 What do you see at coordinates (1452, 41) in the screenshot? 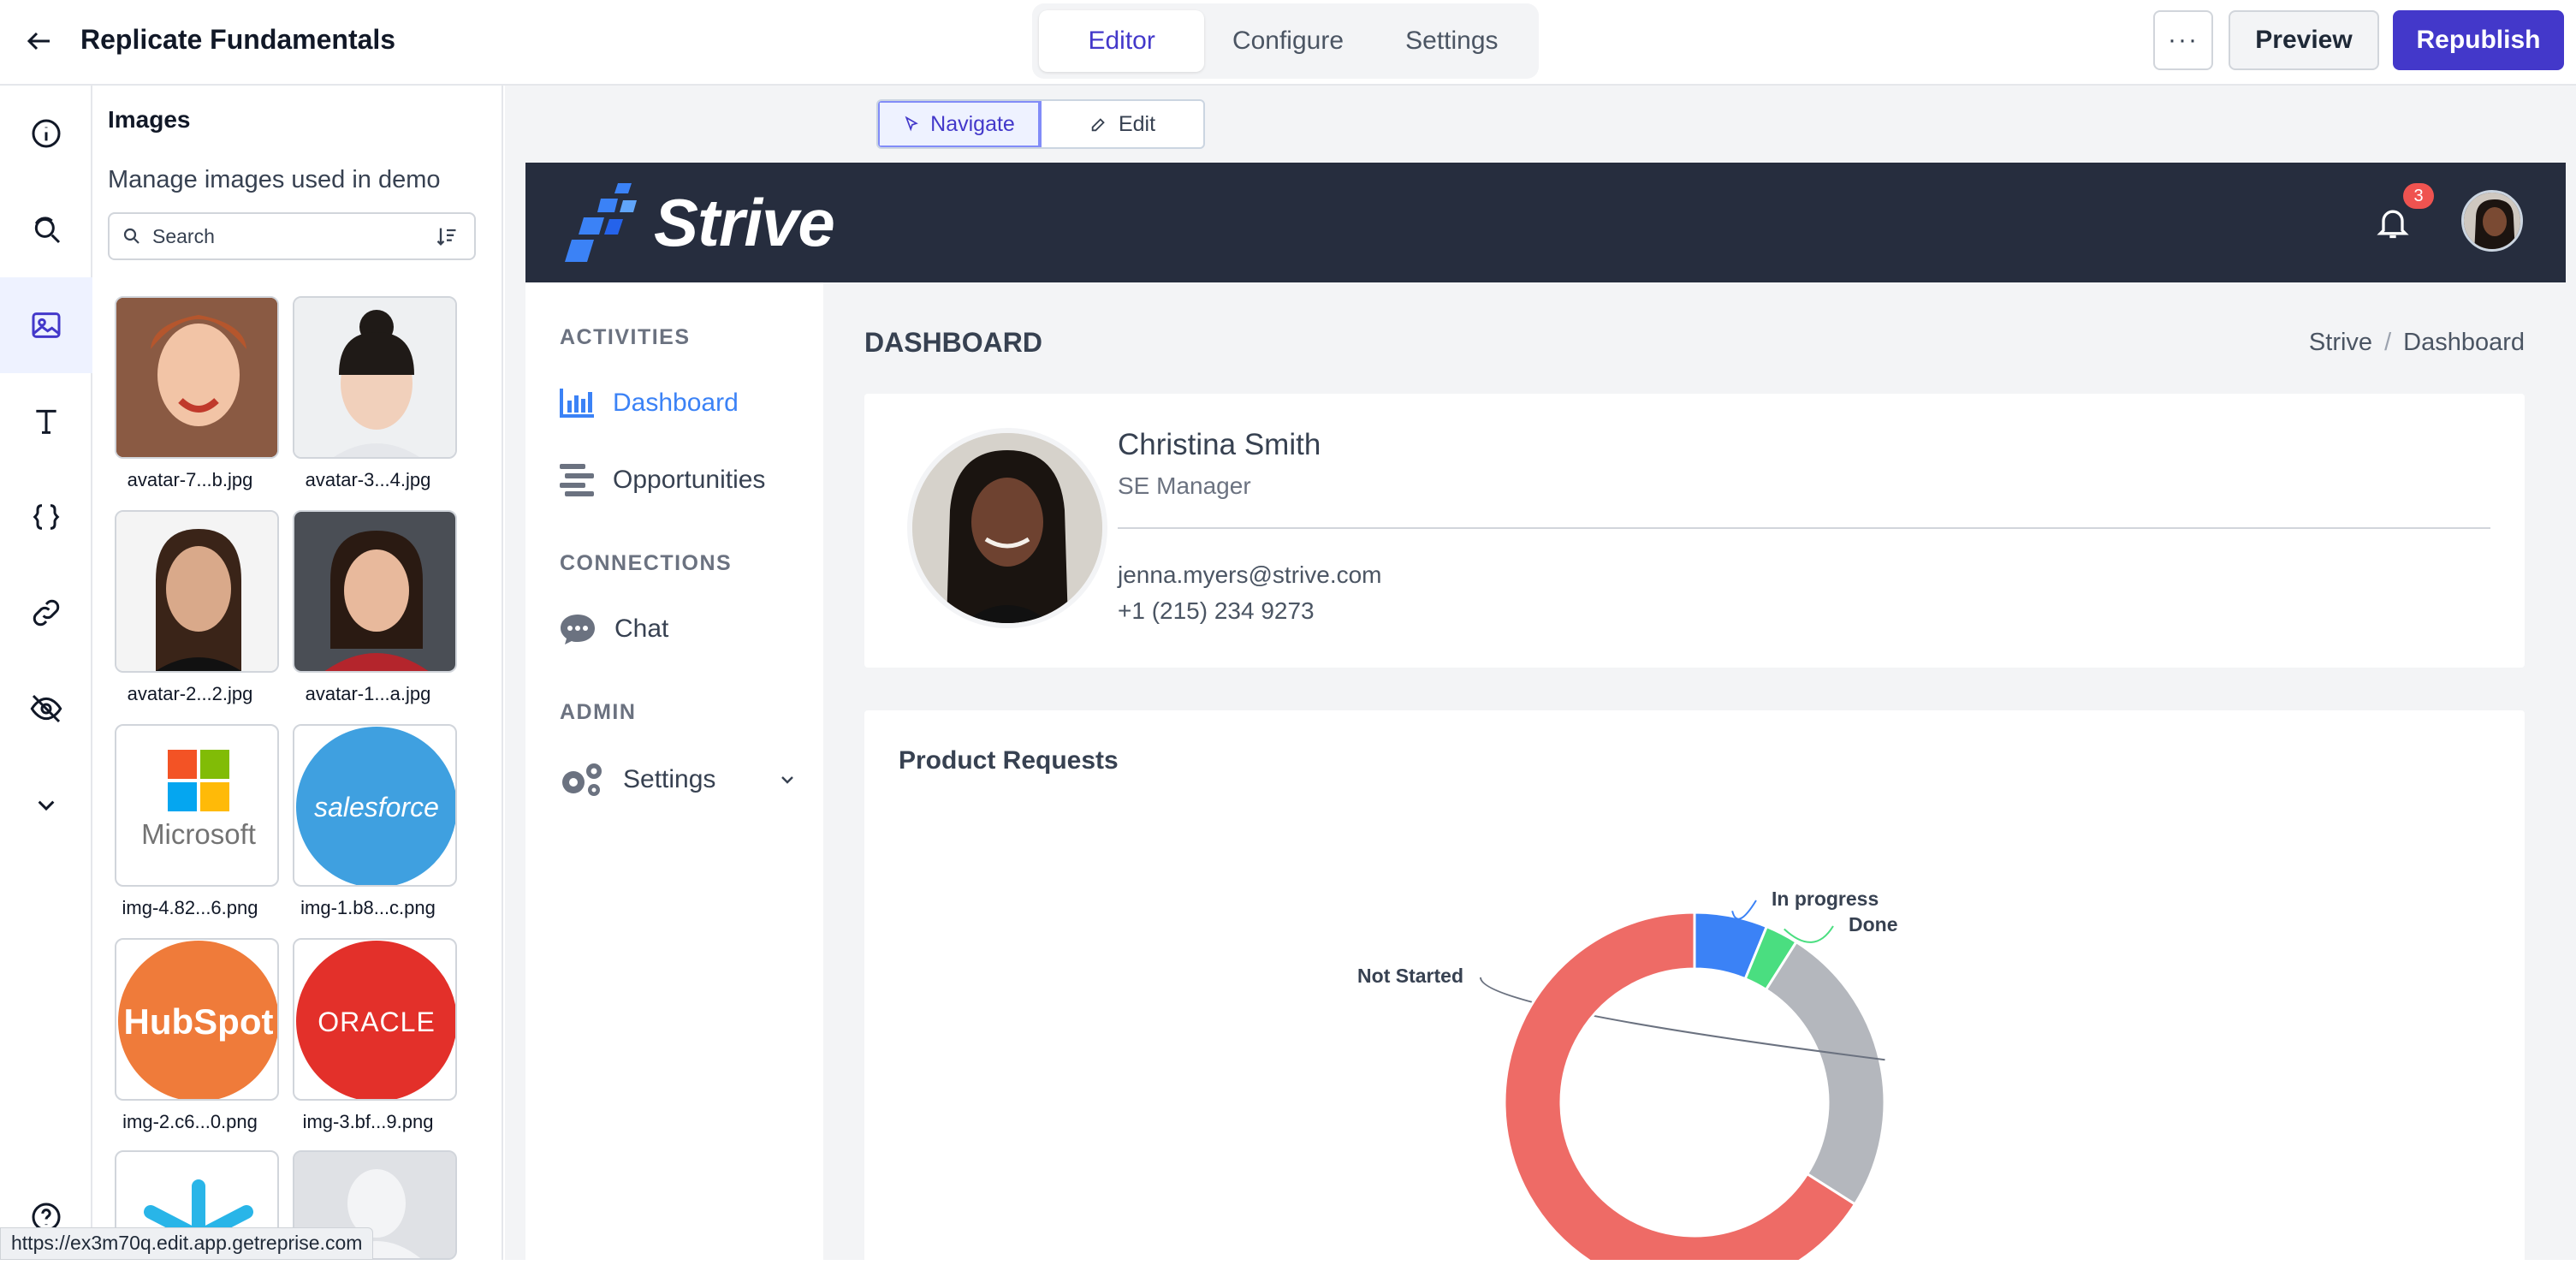
I see `tab-settings: Settings` at bounding box center [1452, 41].